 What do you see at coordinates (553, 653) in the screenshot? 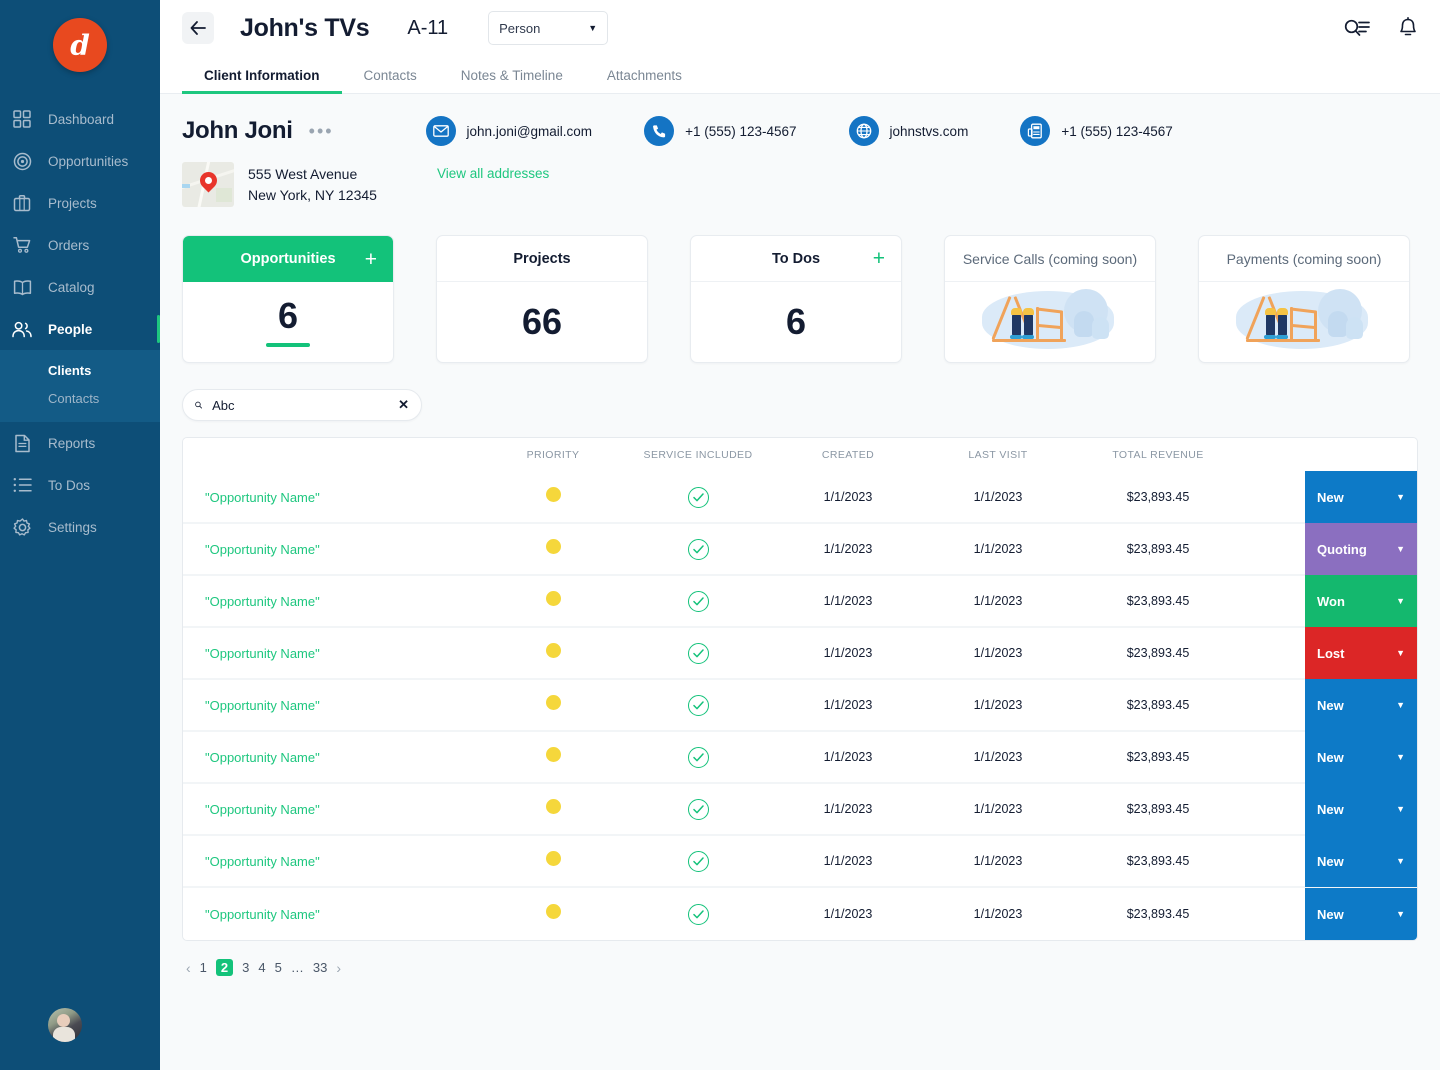
I see `priority-cell` at bounding box center [553, 653].